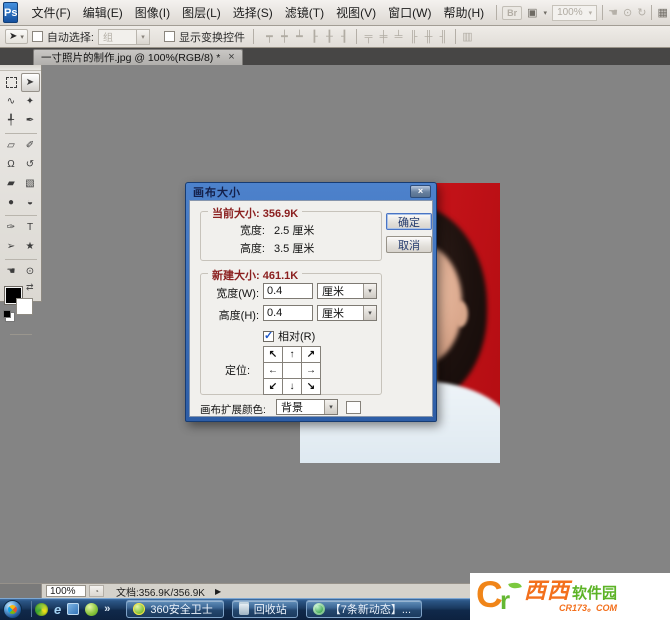 This screenshot has width=670, height=620. Describe the element at coordinates (152, 12) in the screenshot. I see `menu-item-2: 图像(I)` at that location.